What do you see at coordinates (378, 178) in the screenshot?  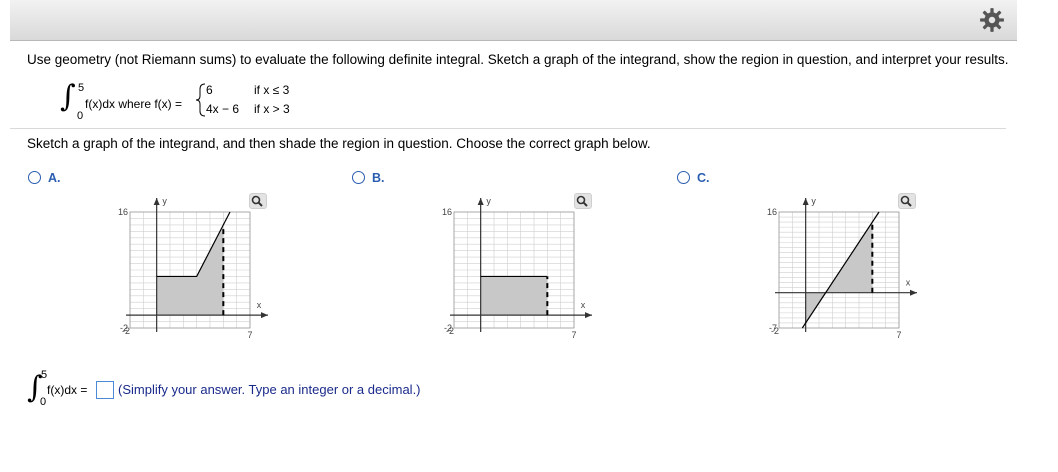 I see `choice-b-label: B.` at bounding box center [378, 178].